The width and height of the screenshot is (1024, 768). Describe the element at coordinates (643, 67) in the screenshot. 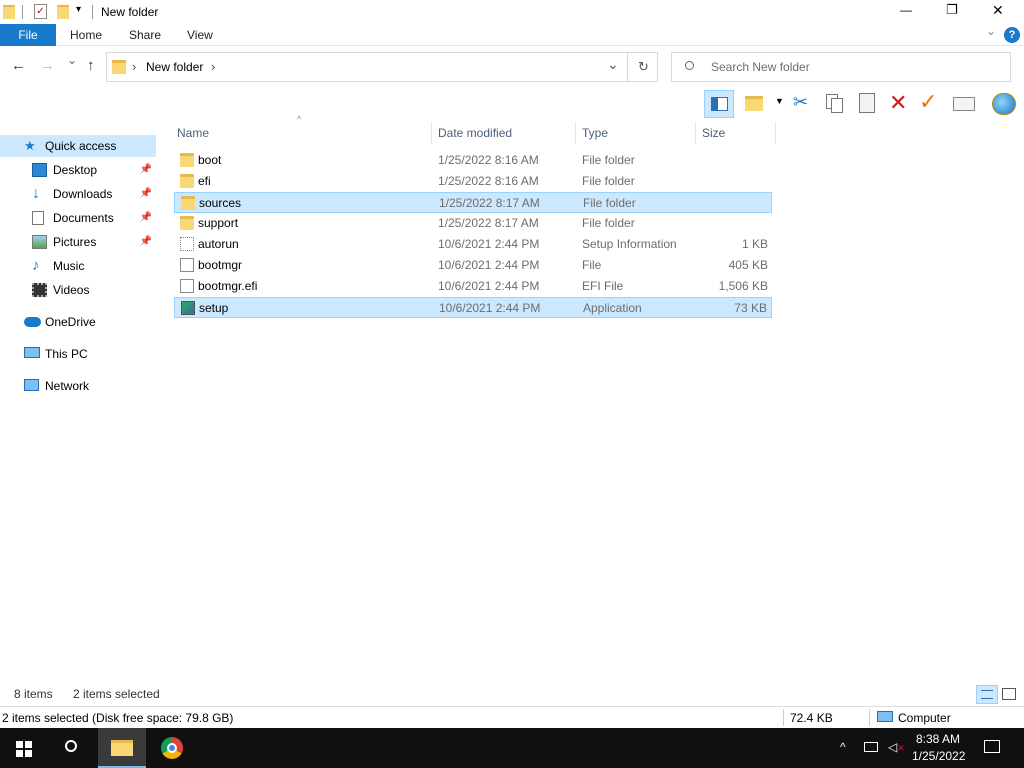

I see `refresh-button: ↻` at that location.